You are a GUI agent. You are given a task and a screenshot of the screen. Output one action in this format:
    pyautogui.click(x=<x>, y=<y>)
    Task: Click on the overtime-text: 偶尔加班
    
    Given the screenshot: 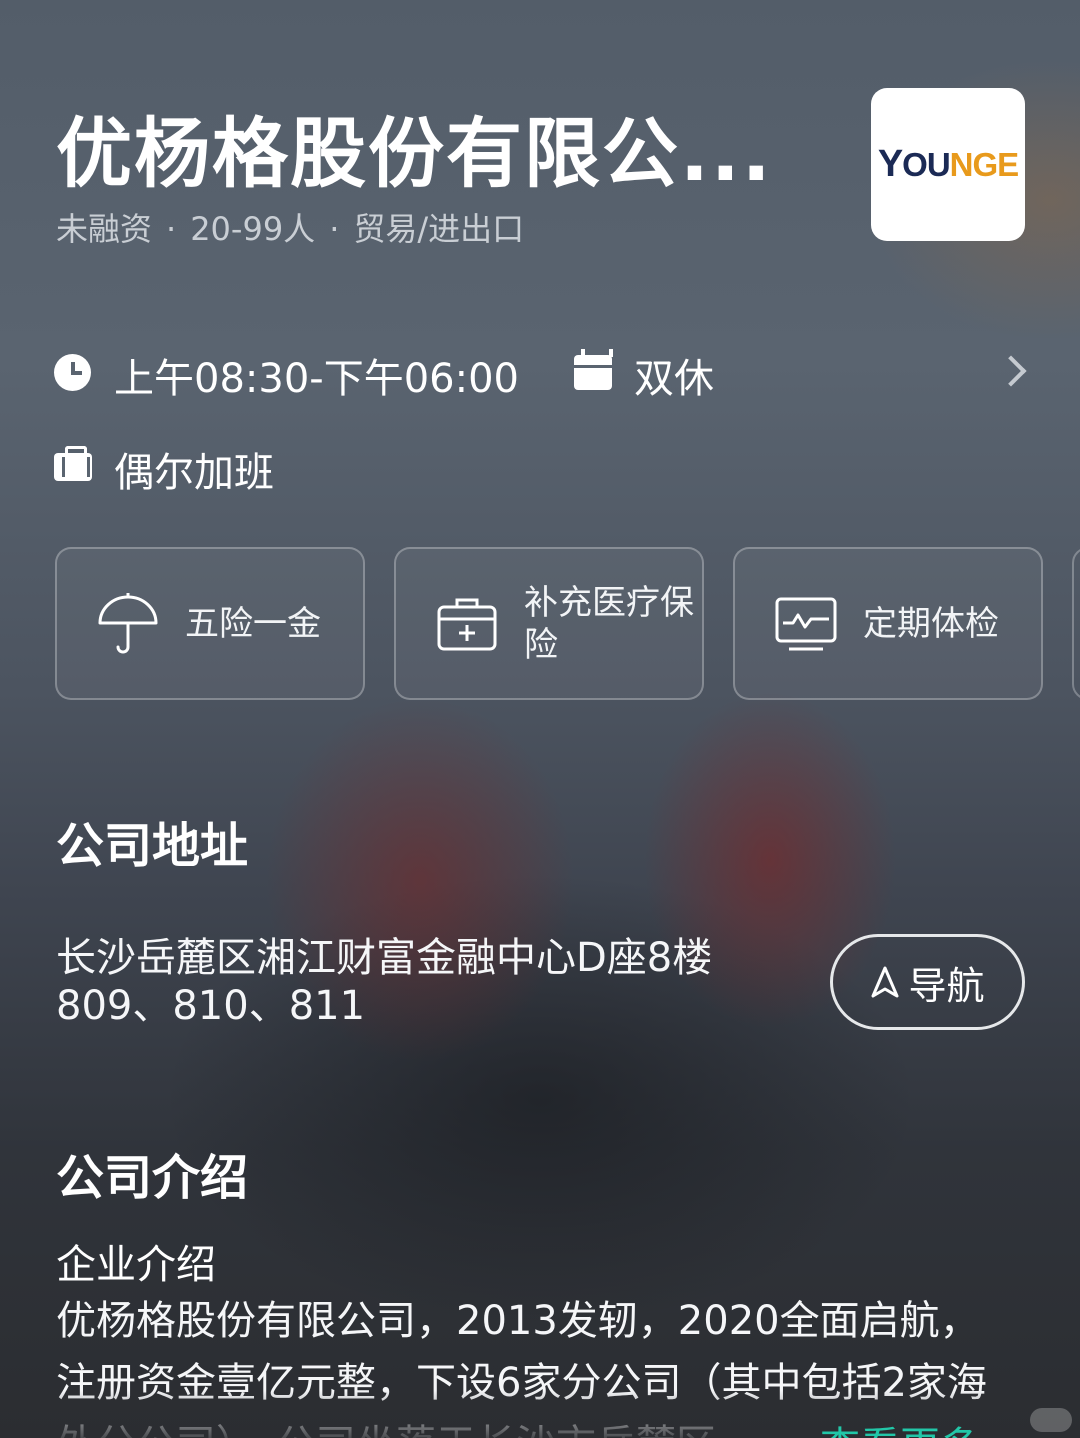 What is the action you would take?
    pyautogui.click(x=194, y=473)
    